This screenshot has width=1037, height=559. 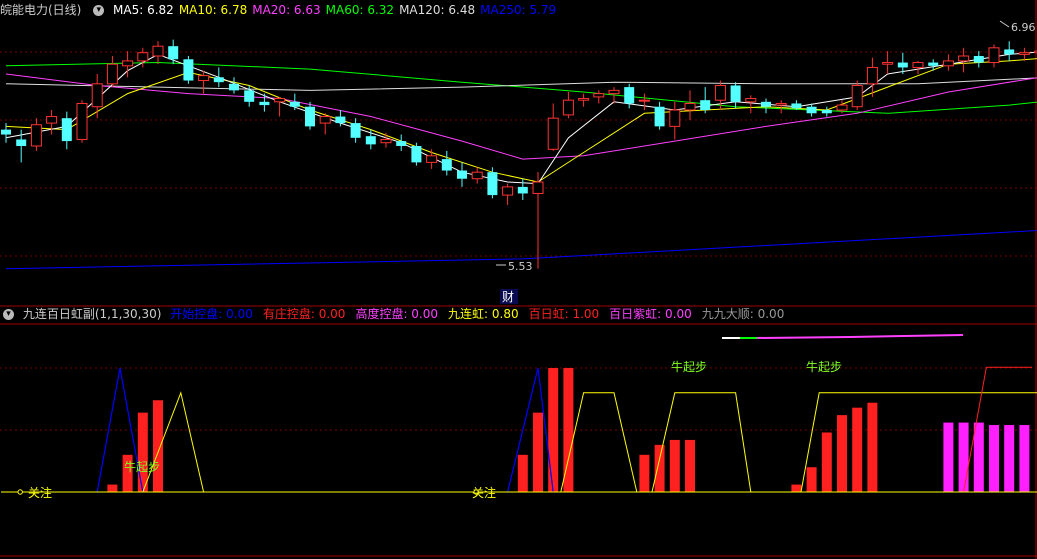 What do you see at coordinates (142, 466) in the screenshot?
I see `niu-label-1: 牛起步` at bounding box center [142, 466].